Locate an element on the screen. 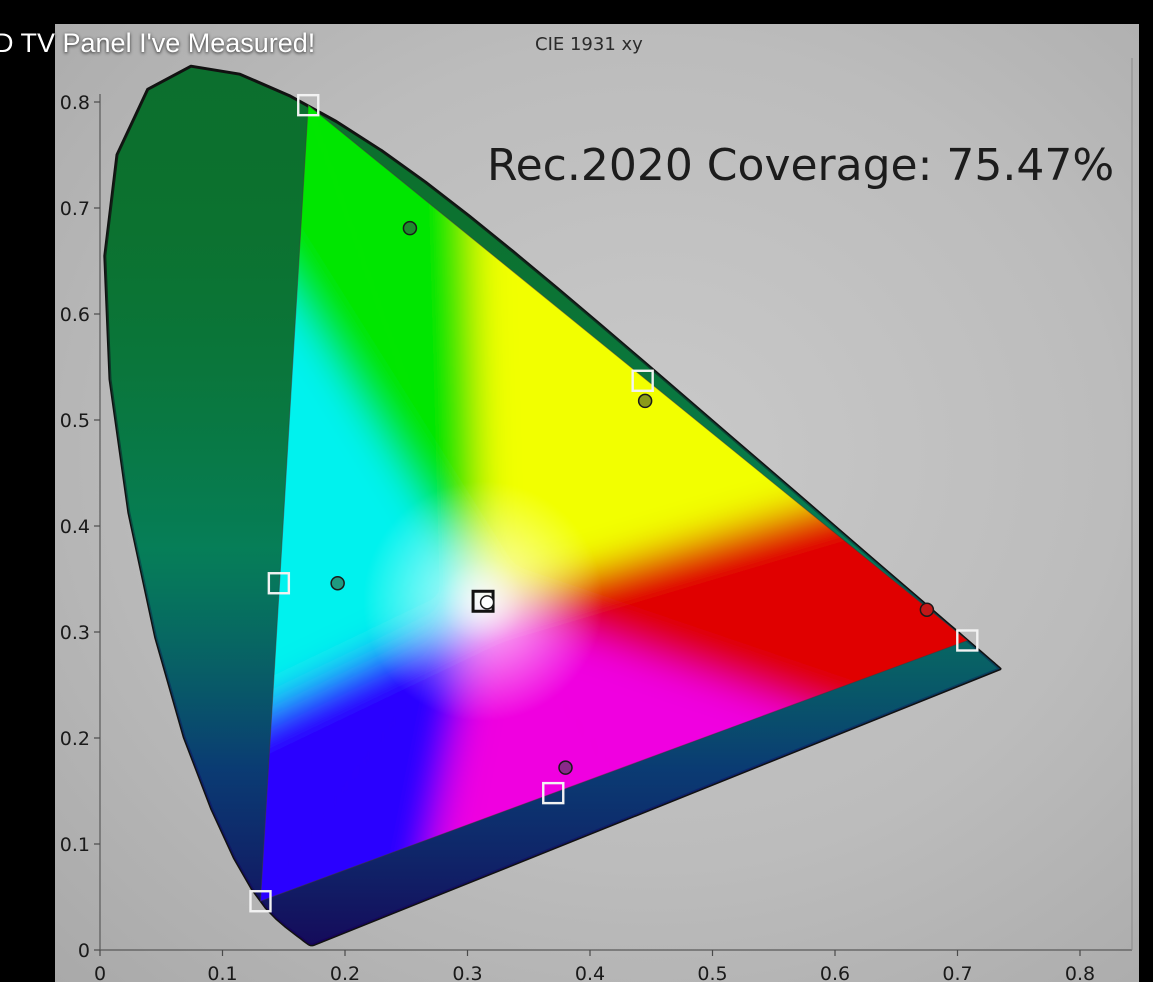 Image resolution: width=1153 pixels, height=982 pixels. coverage-annotation: Rec.2020 Coverage: 75.47% is located at coordinates (801, 165).